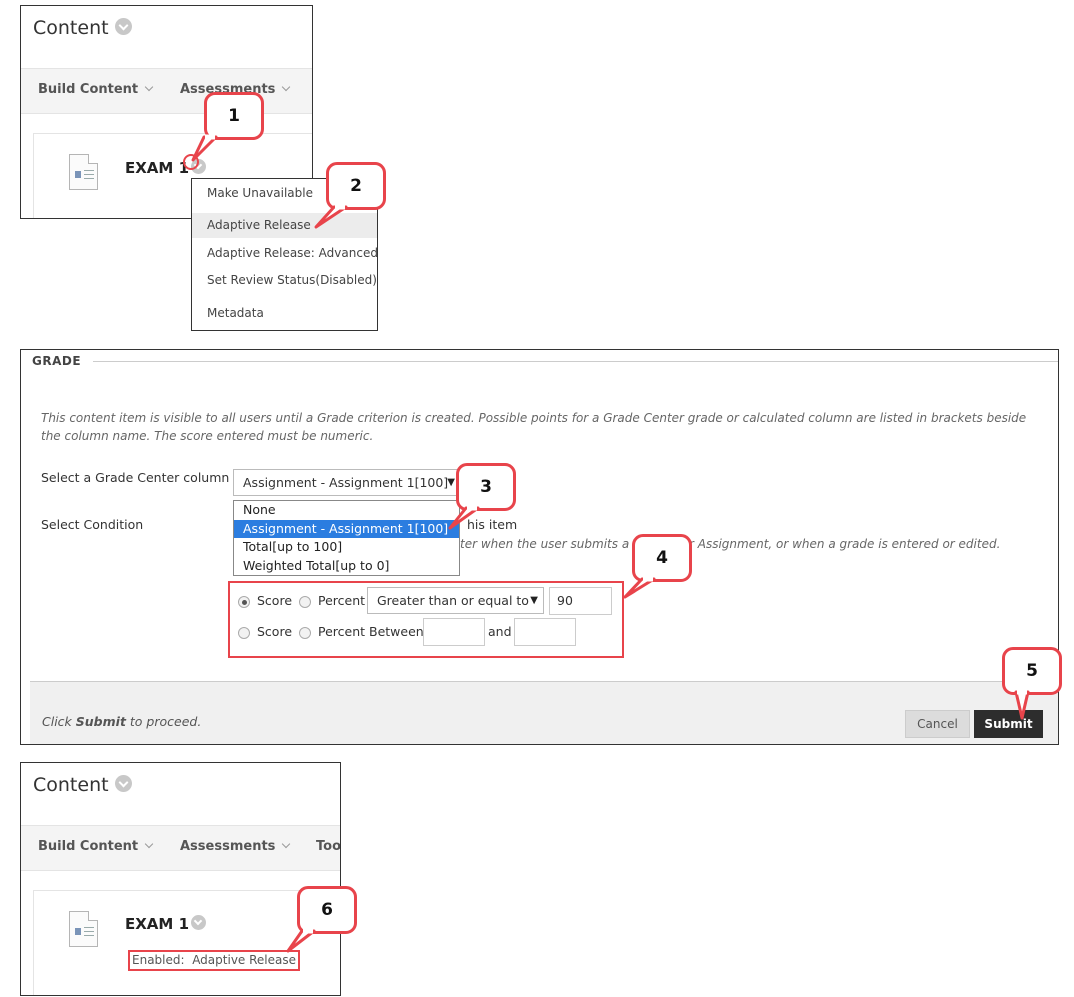  Describe the element at coordinates (346, 510) in the screenshot. I see `option-none: None` at that location.